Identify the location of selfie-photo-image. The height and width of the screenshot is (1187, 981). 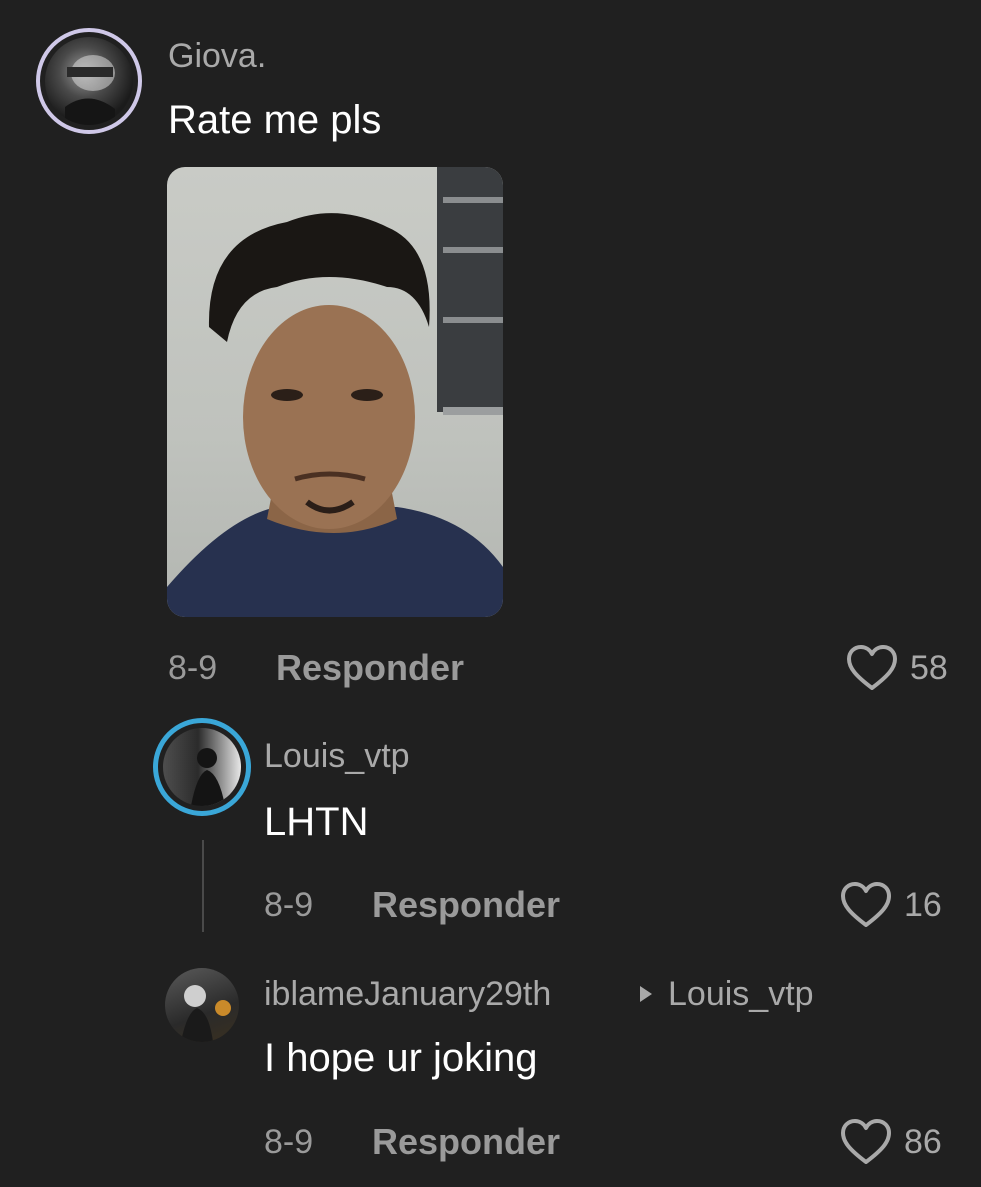
(335, 392).